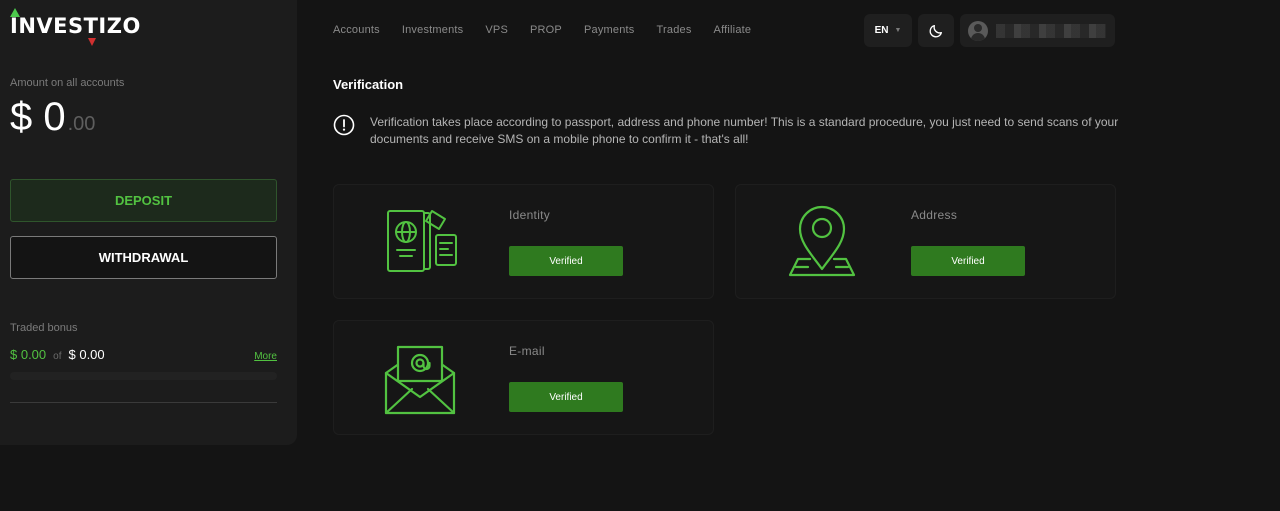 This screenshot has width=1280, height=511. I want to click on bonus-more-link: More, so click(265, 356).